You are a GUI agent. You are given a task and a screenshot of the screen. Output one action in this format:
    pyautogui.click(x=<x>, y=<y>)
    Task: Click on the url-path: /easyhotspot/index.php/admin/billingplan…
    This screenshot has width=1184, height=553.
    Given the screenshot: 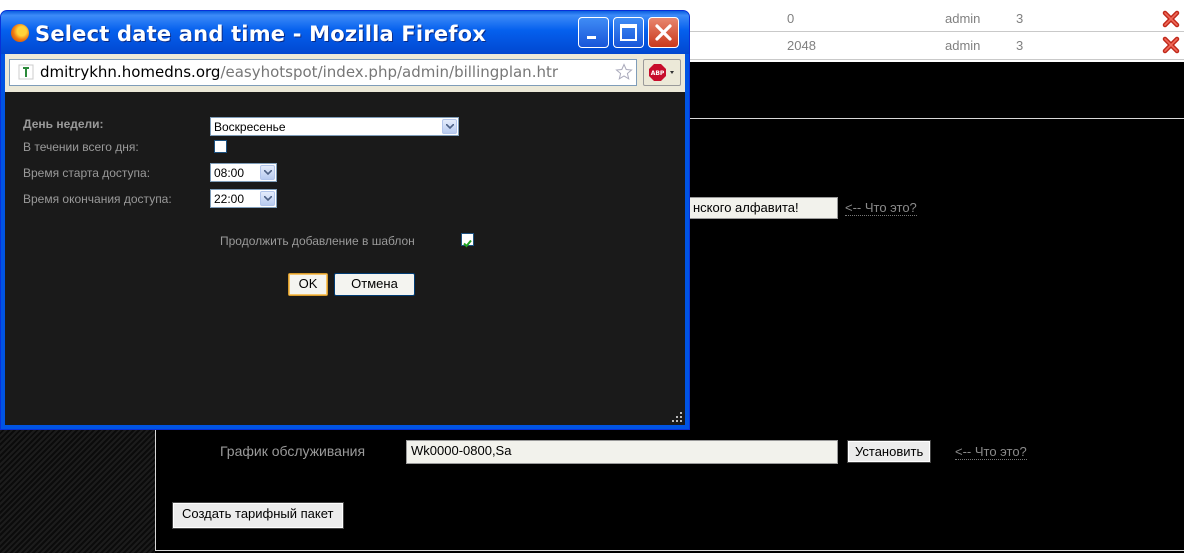 What is the action you would take?
    pyautogui.click(x=389, y=72)
    